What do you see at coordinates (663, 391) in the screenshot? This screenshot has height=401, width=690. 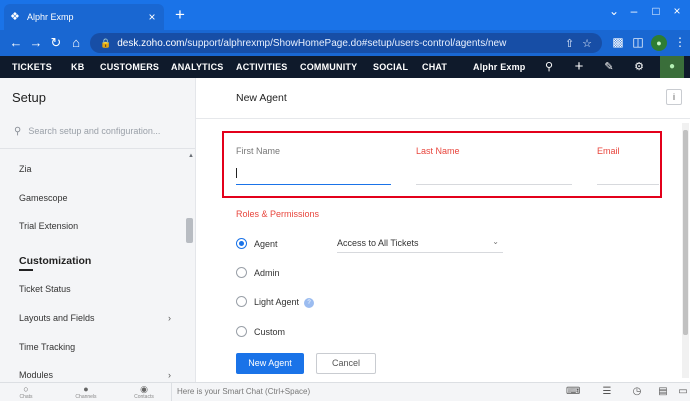 I see `cart-icon: ▤` at bounding box center [663, 391].